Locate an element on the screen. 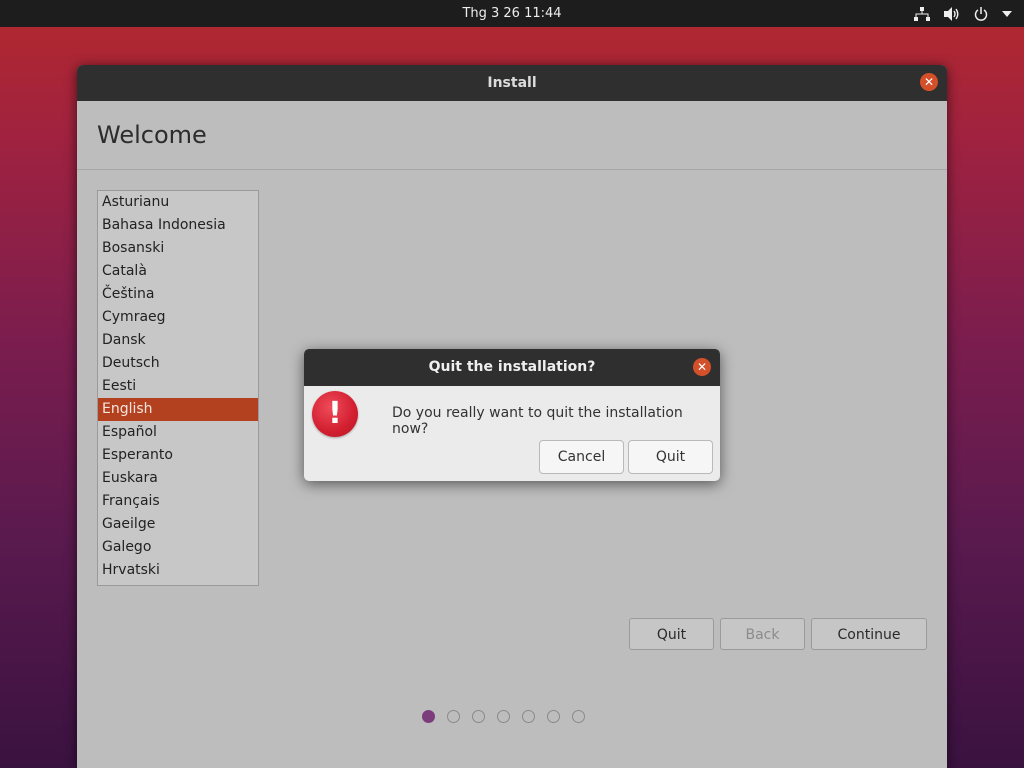  language-item: Asturianu is located at coordinates (178, 202).